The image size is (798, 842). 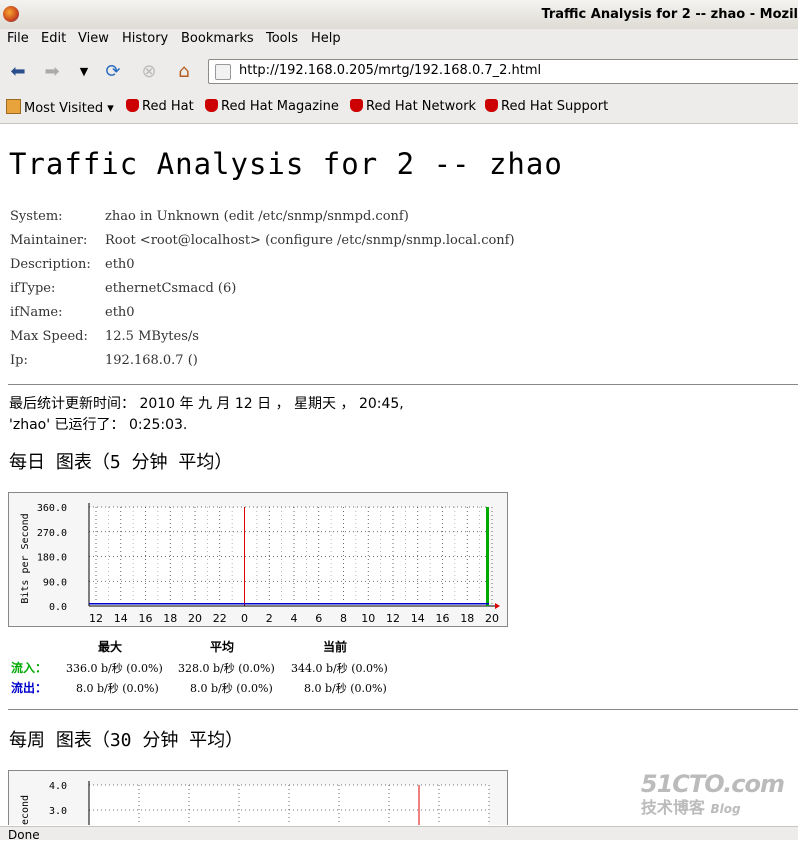 I want to click on x-tick-label: 10, so click(x=368, y=618).